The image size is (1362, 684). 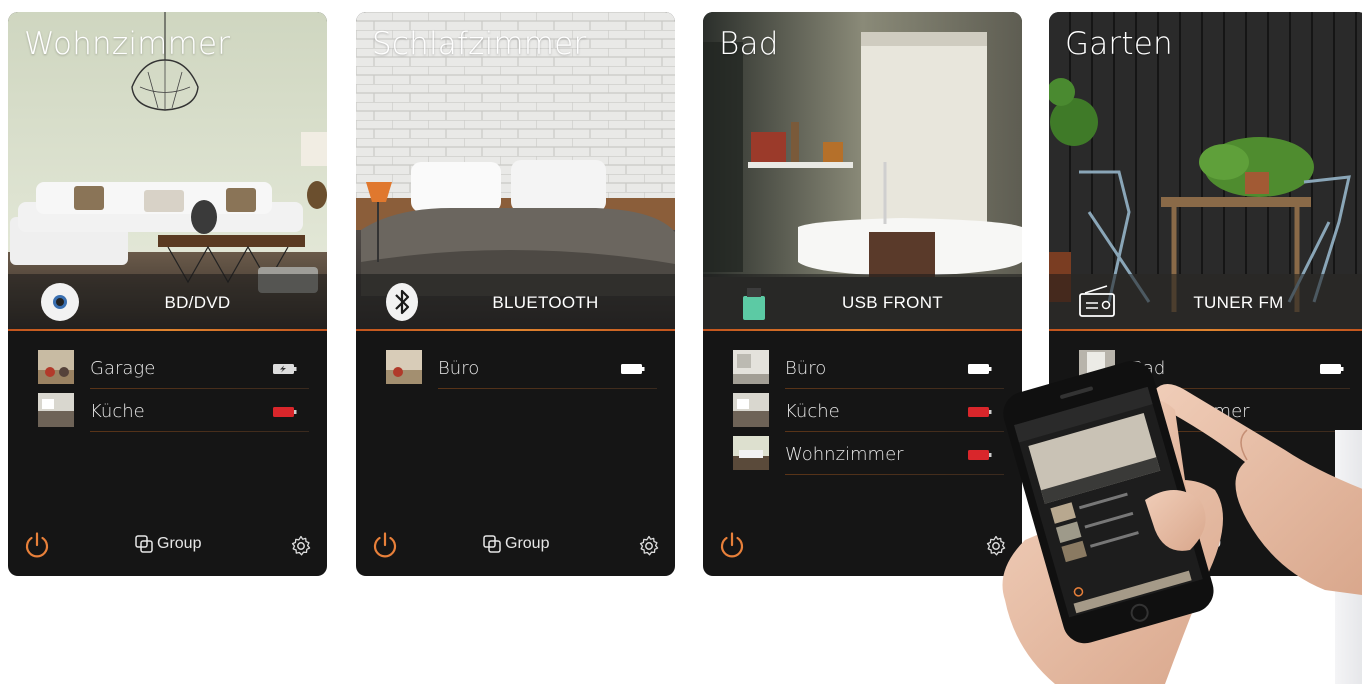 What do you see at coordinates (127, 44) in the screenshot?
I see `room-title: Wohnzimmer` at bounding box center [127, 44].